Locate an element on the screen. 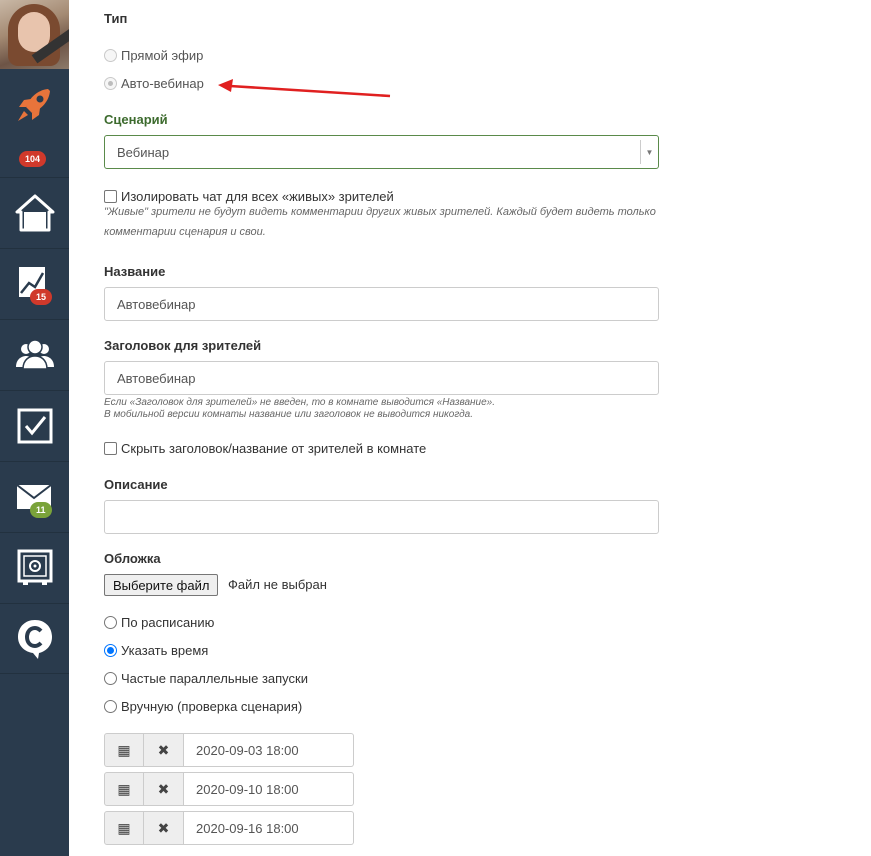  file-status: Файл не выбран is located at coordinates (277, 584).